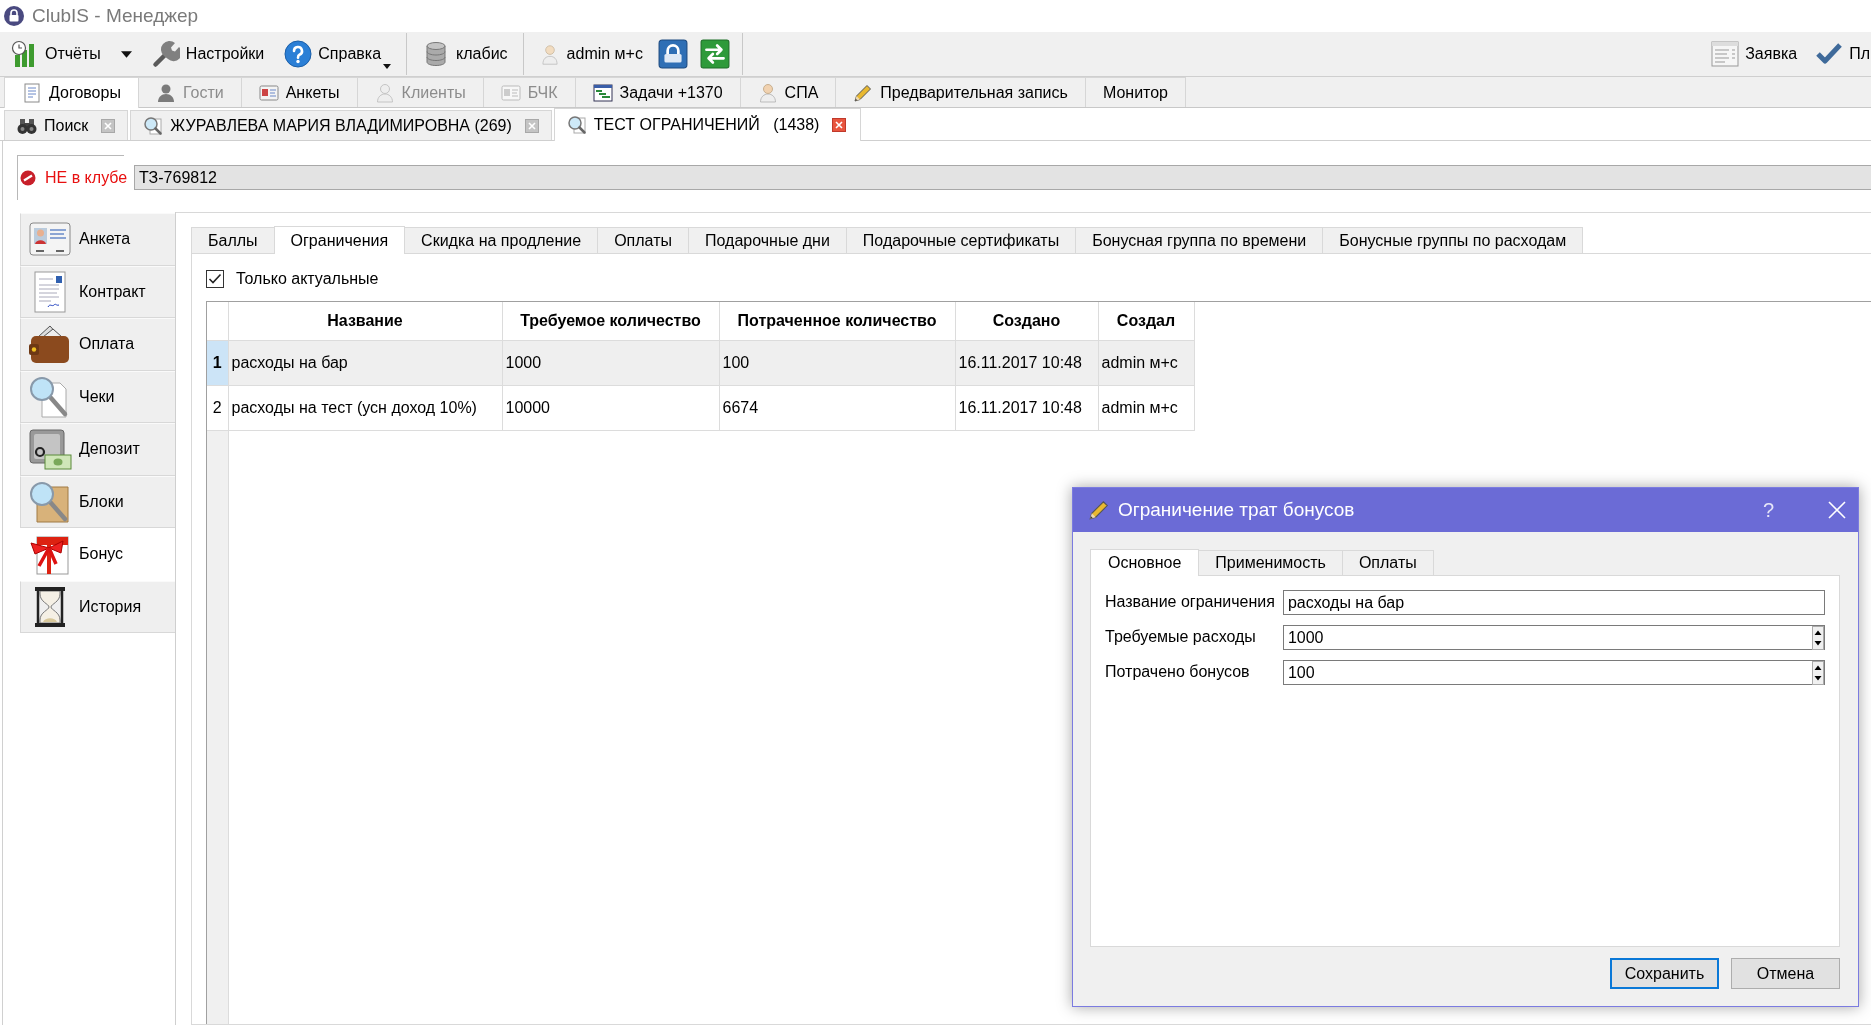  What do you see at coordinates (1135, 92) in the screenshot?
I see `tab: Монитор` at bounding box center [1135, 92].